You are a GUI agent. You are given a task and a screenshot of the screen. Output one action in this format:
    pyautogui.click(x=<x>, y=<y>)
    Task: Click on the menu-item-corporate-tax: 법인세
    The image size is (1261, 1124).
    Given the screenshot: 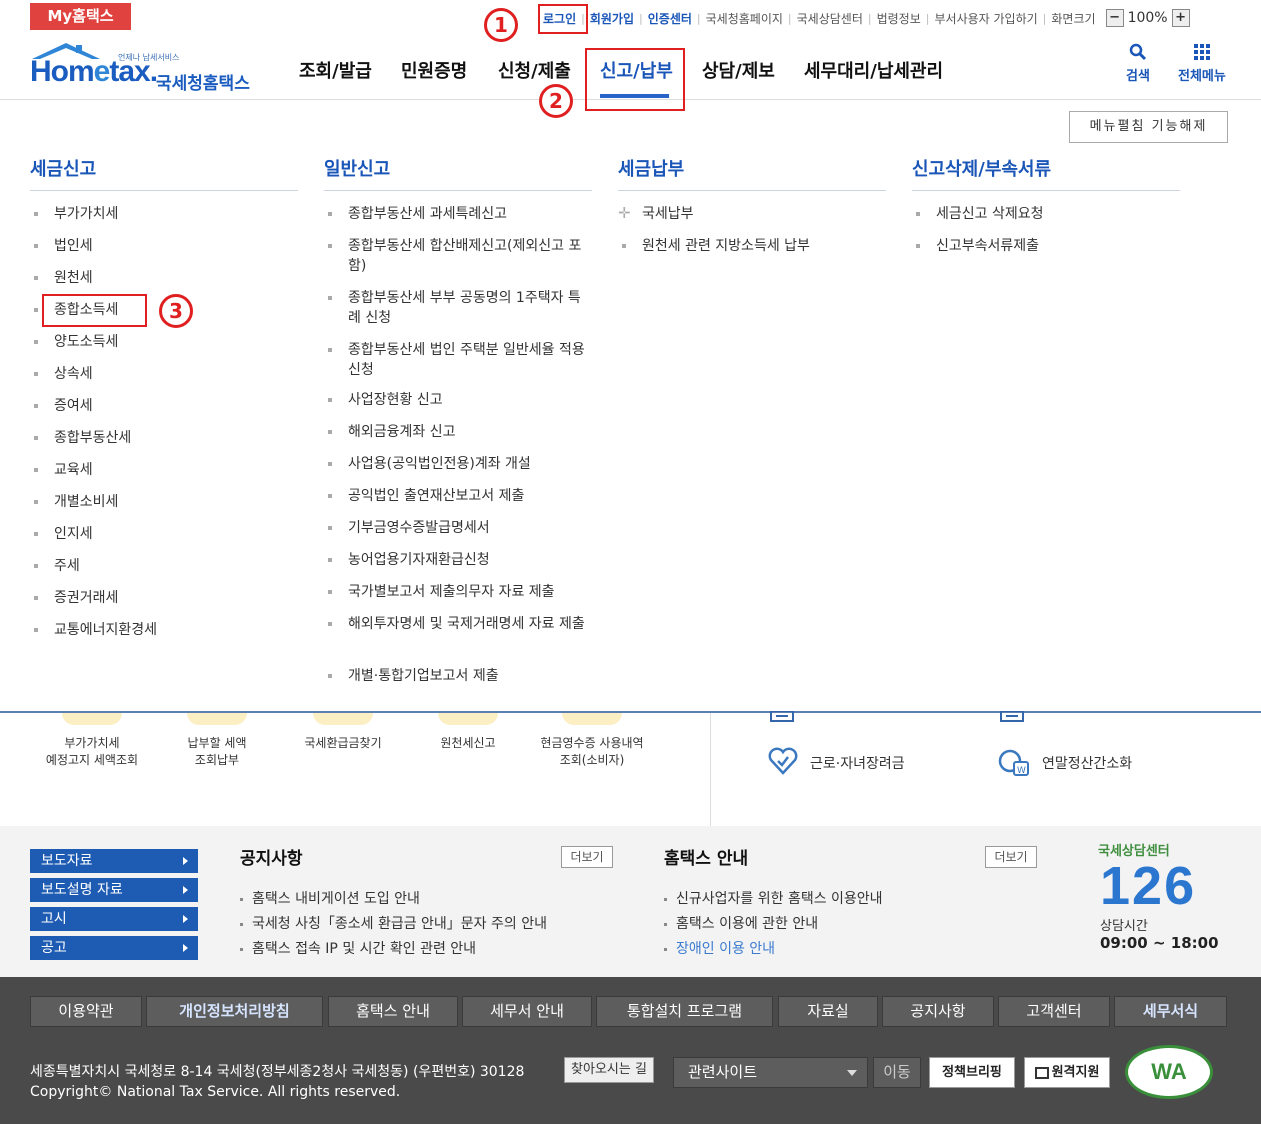 What is the action you would take?
    pyautogui.click(x=63, y=246)
    